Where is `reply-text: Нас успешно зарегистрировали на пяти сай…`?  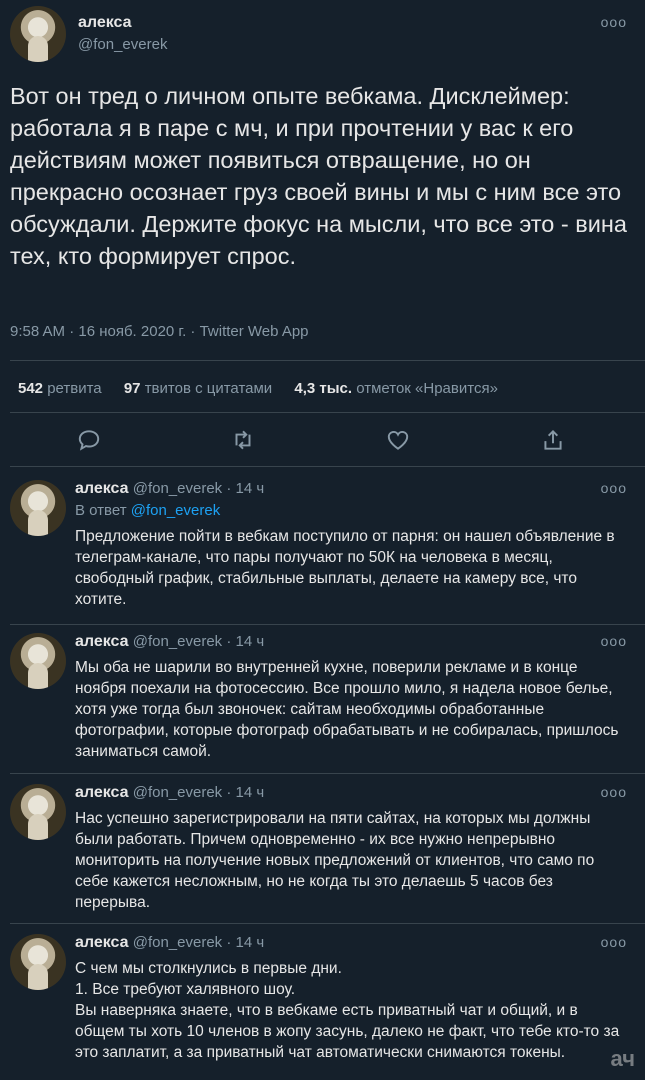
reply-text: Нас успешно зарегистрировали на пяти сай… is located at coordinates (335, 860).